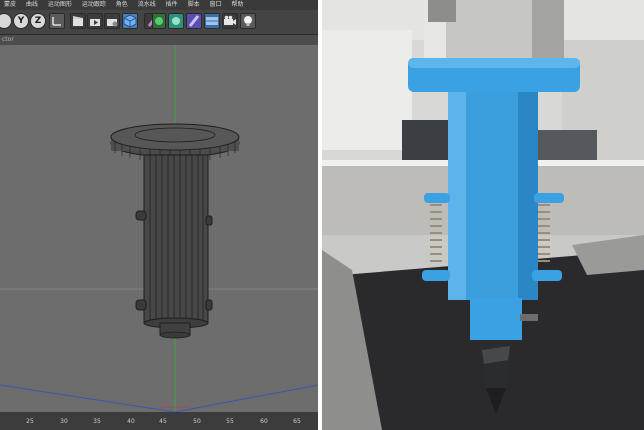  I want to click on render-settings-button, so click(112, 21).